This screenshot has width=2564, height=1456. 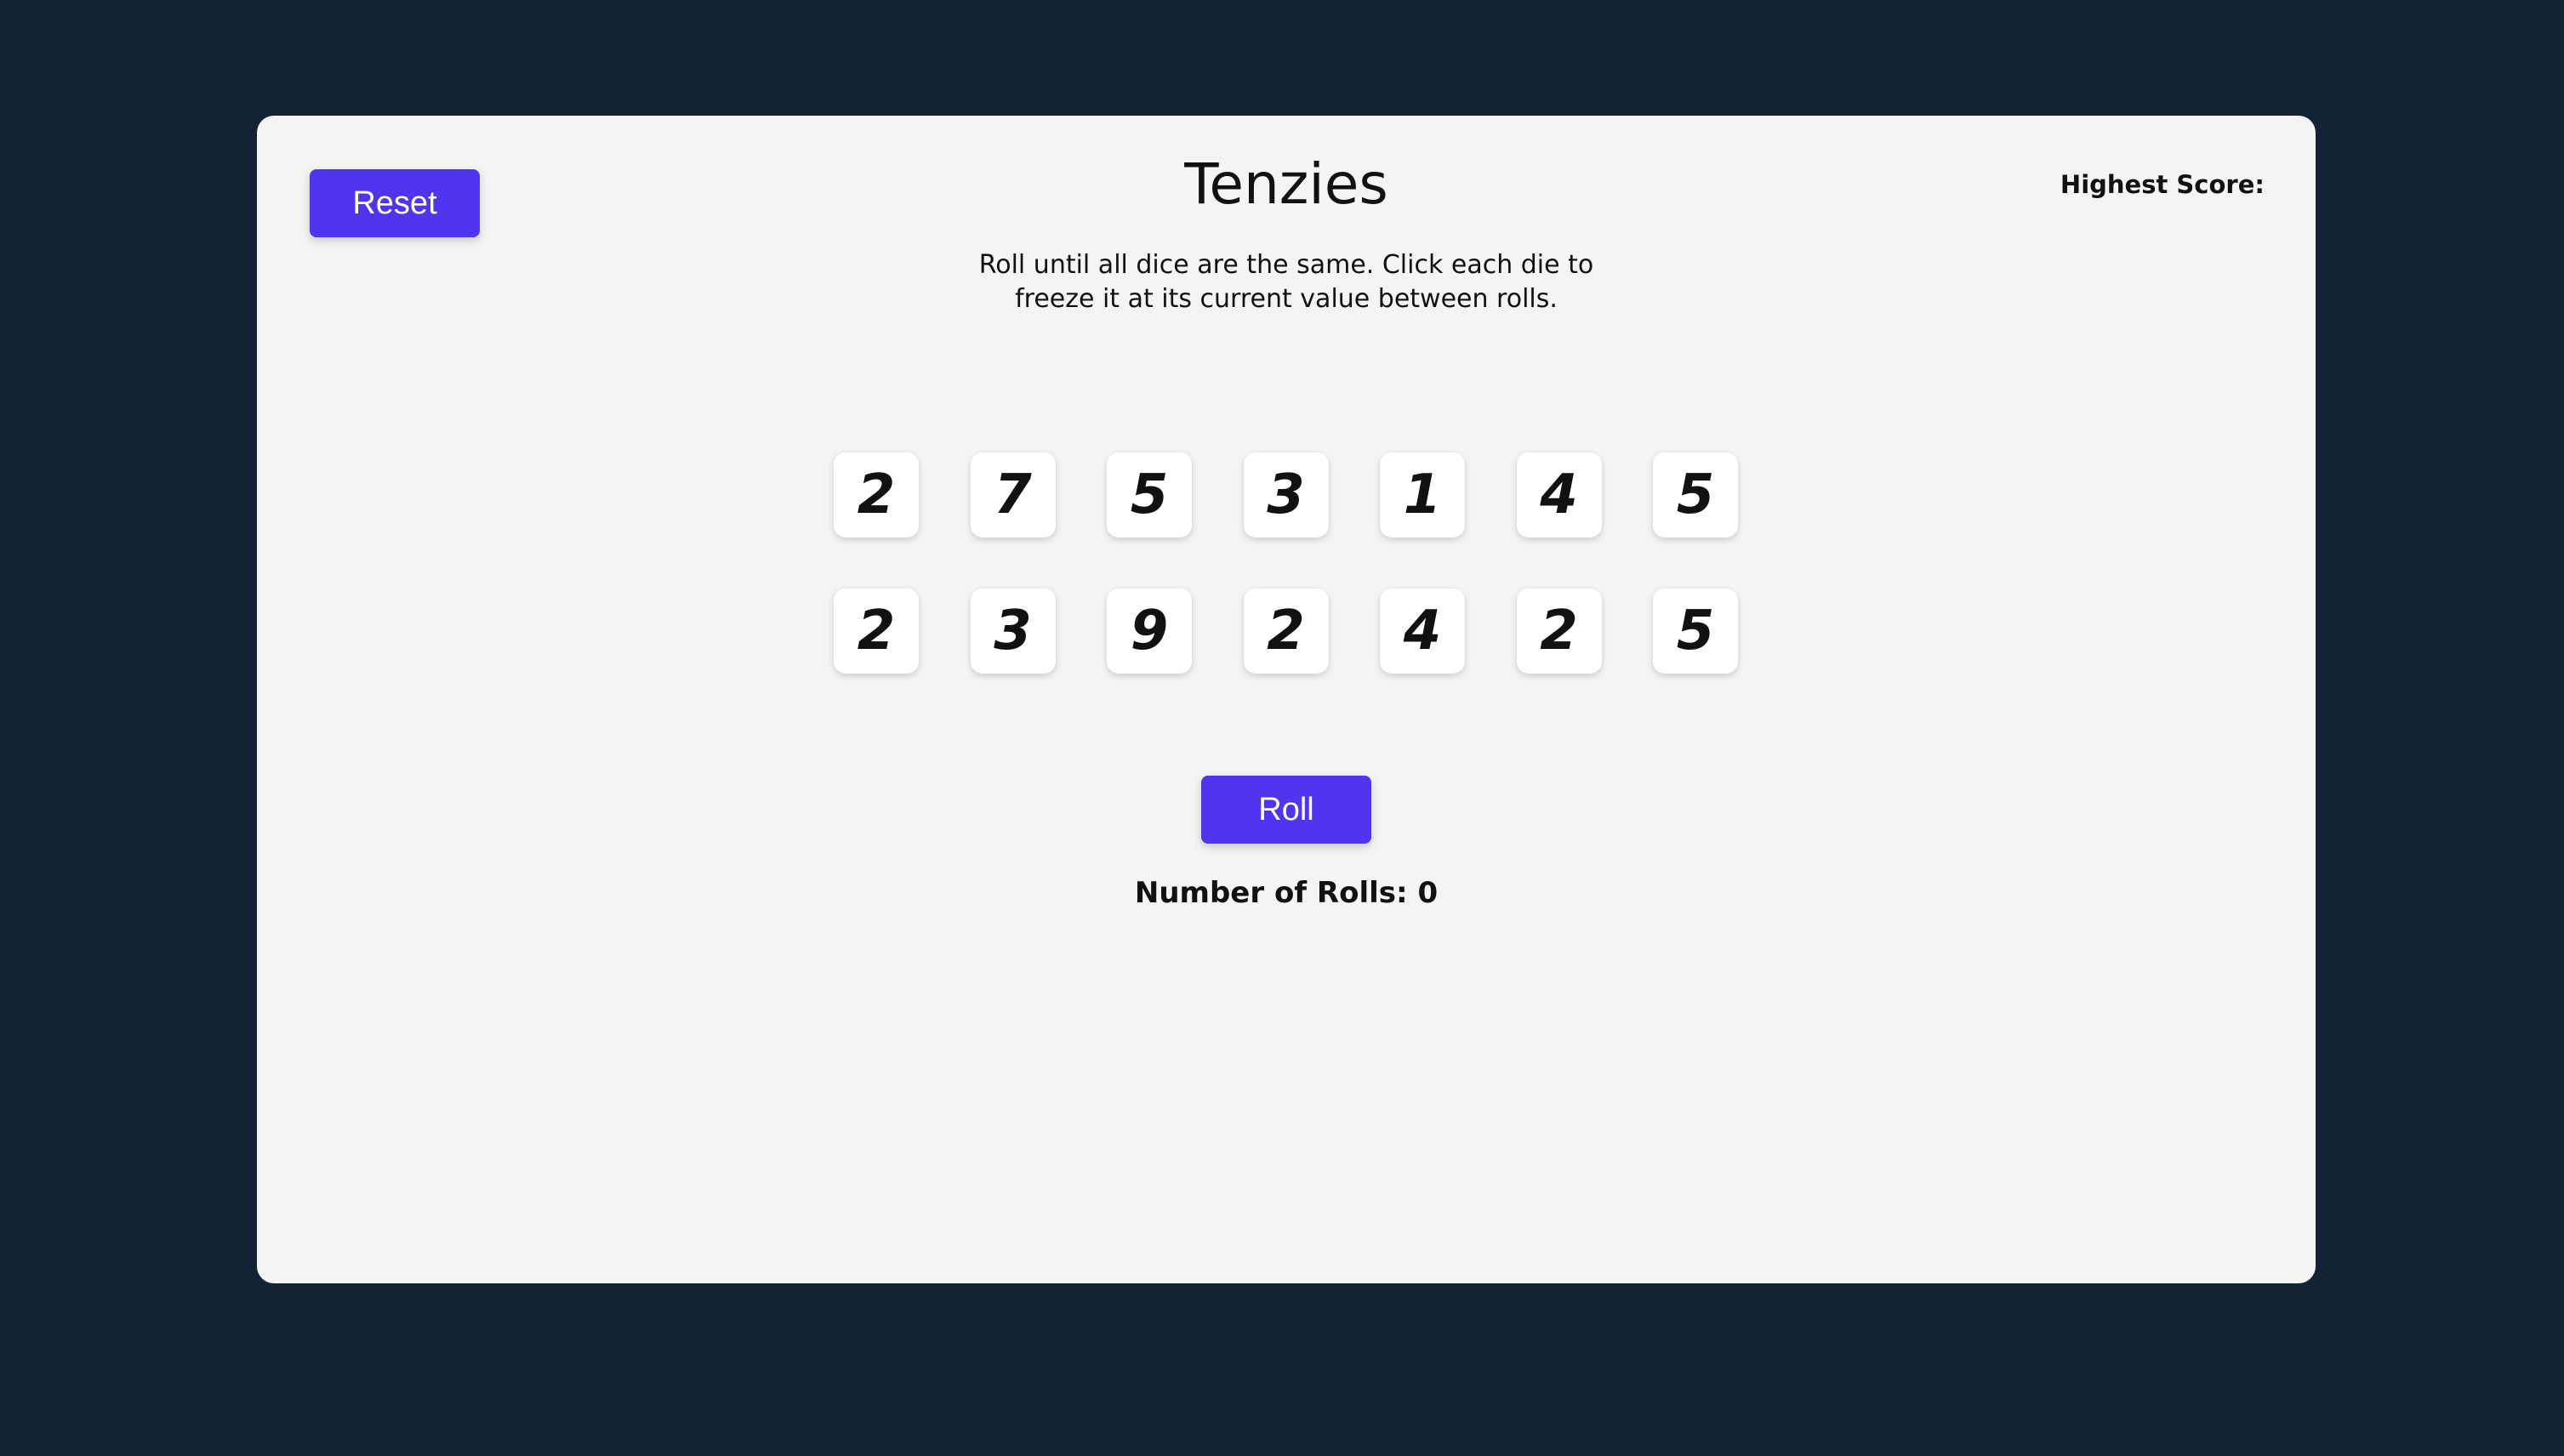 What do you see at coordinates (1287, 893) in the screenshot?
I see `roll-count: Number of Rolls: 0` at bounding box center [1287, 893].